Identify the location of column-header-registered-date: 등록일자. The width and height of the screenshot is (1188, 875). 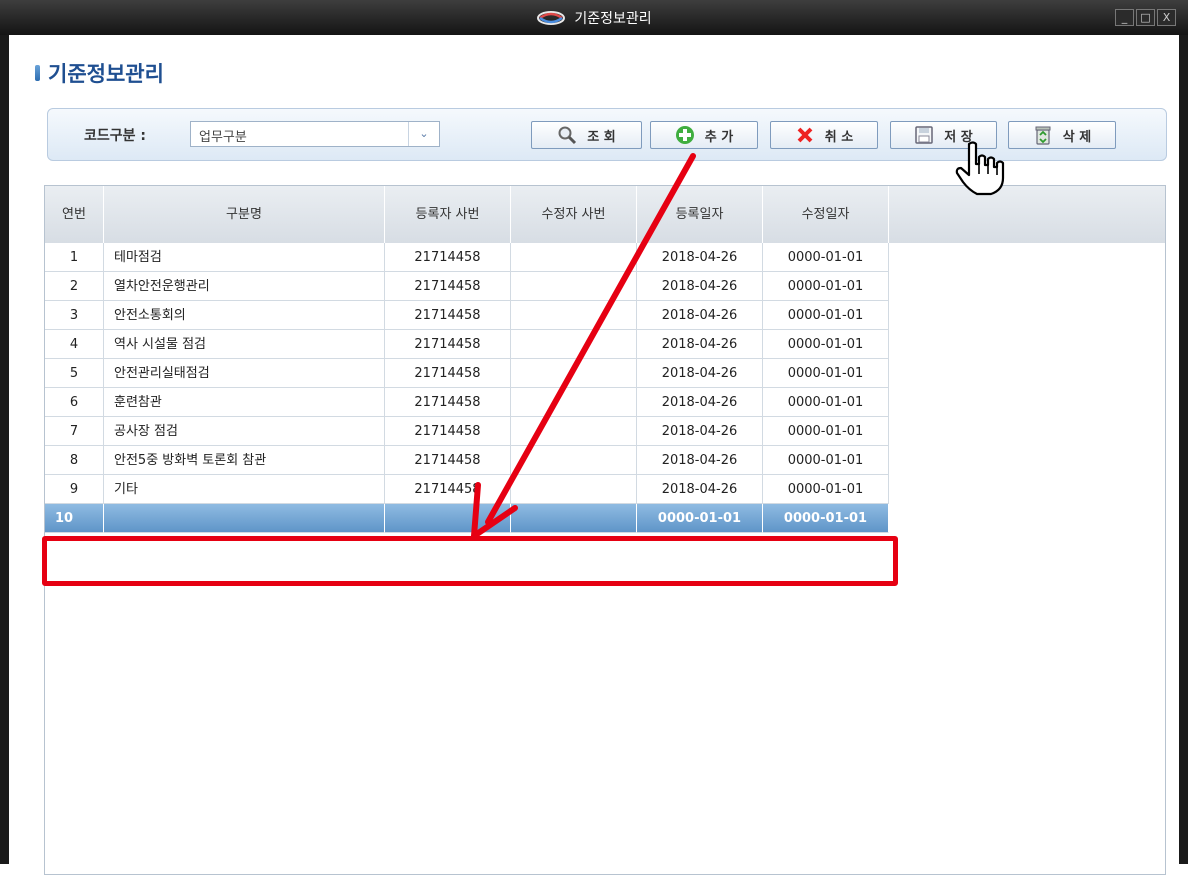
(700, 214).